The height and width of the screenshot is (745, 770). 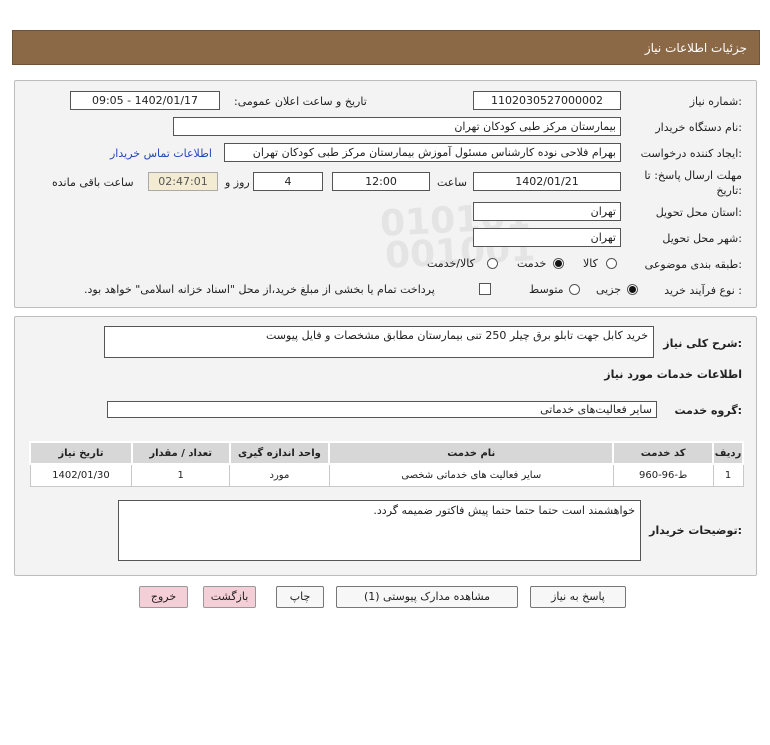 I want to click on deadline-time-label: ساعت, so click(x=452, y=182).